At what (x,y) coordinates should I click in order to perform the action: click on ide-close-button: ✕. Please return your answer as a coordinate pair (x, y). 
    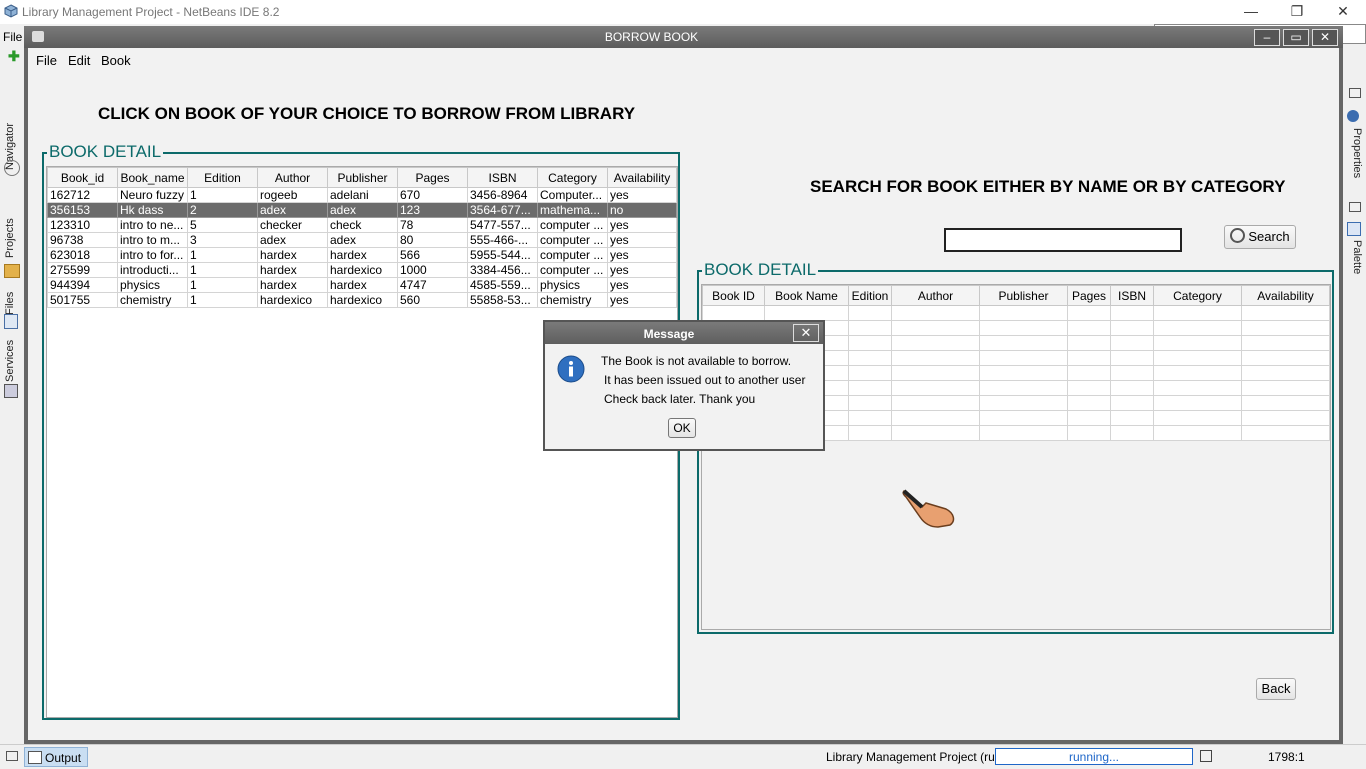
    Looking at the image, I should click on (1343, 12).